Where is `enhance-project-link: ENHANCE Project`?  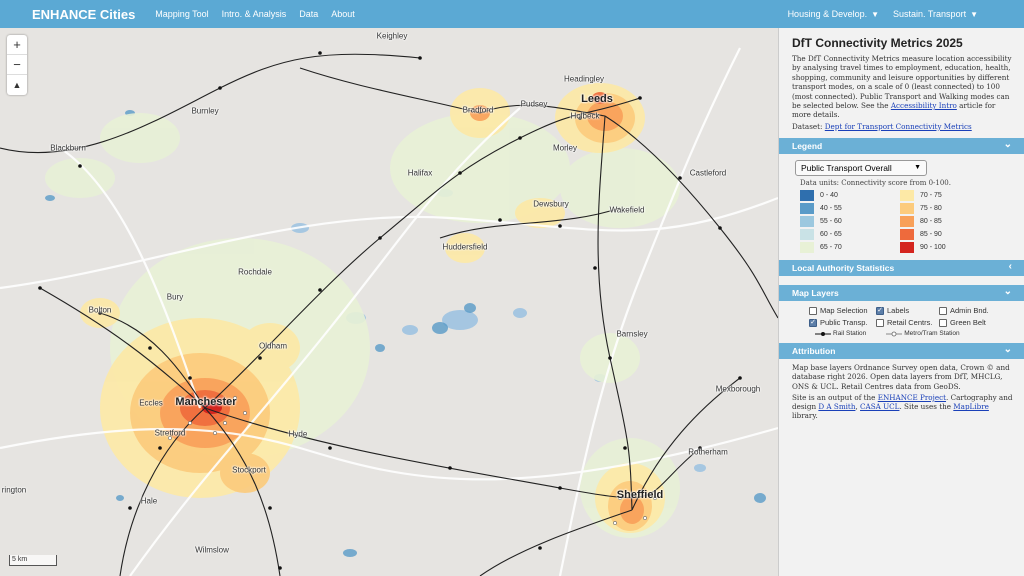
enhance-project-link: ENHANCE Project is located at coordinates (912, 397).